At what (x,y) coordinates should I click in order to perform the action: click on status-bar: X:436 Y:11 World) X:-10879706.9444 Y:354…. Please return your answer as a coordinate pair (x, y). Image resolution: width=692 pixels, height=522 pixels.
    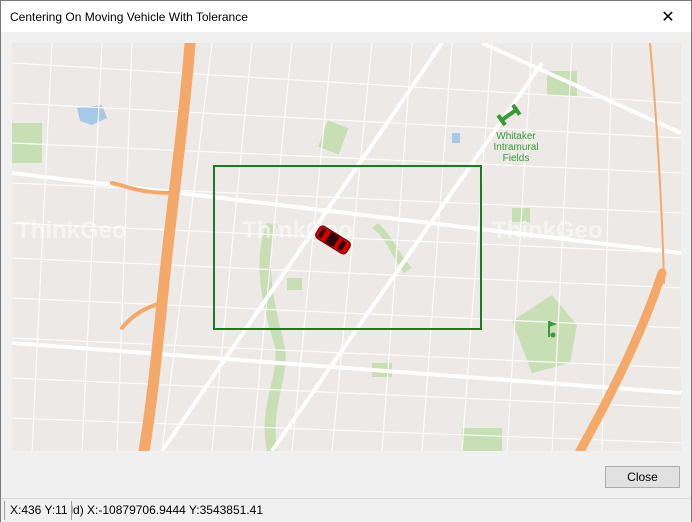
    Looking at the image, I should click on (346, 510).